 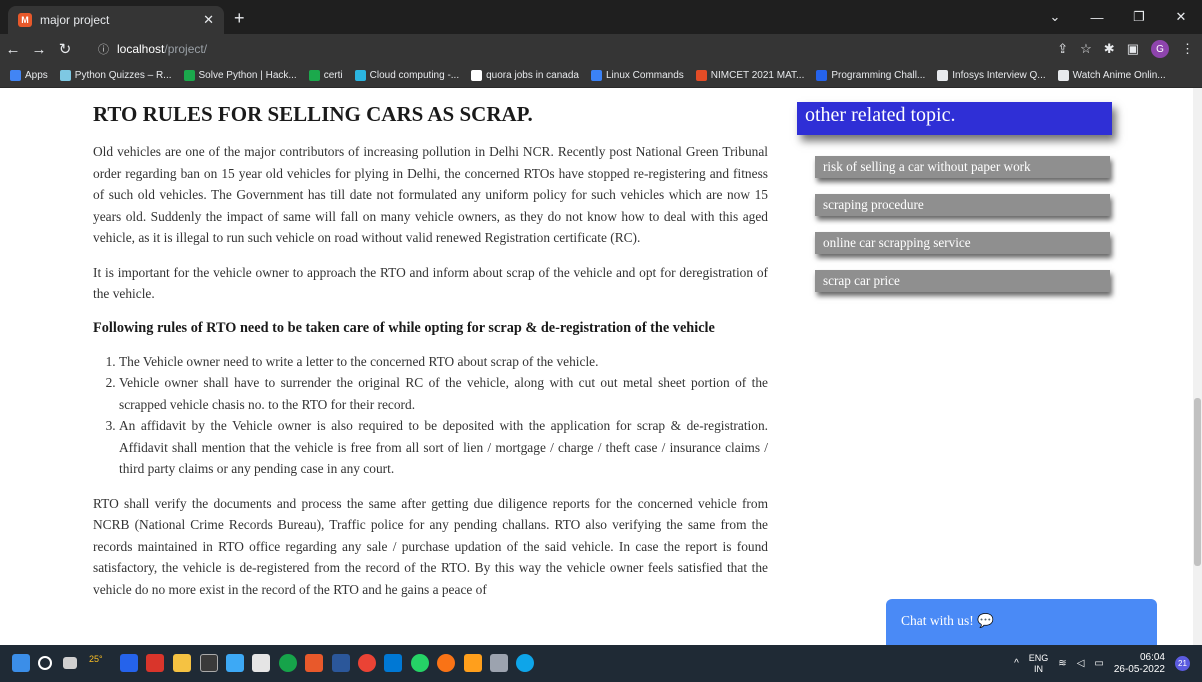 What do you see at coordinates (499, 663) in the screenshot?
I see `3d-viewer-icon` at bounding box center [499, 663].